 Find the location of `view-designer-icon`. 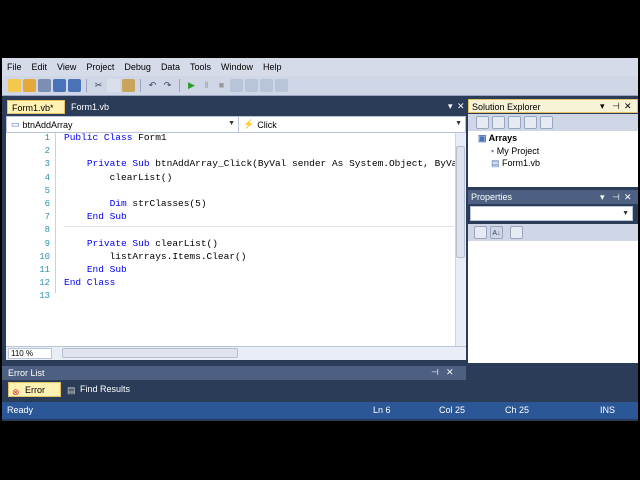

view-designer-icon is located at coordinates (546, 122).